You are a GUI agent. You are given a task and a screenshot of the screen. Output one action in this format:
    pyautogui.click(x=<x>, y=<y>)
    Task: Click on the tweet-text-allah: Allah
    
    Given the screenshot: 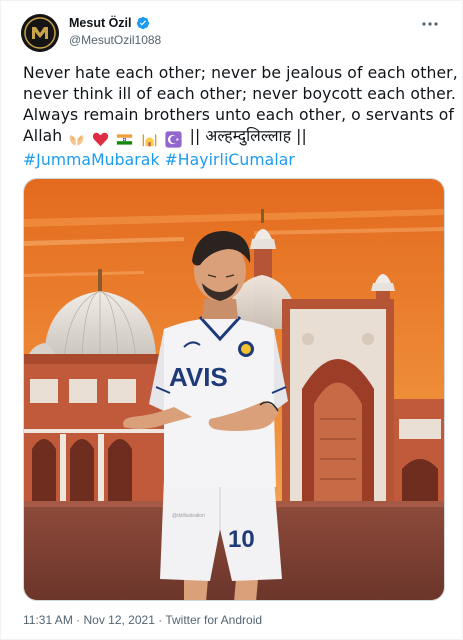 What is the action you would take?
    pyautogui.click(x=43, y=136)
    